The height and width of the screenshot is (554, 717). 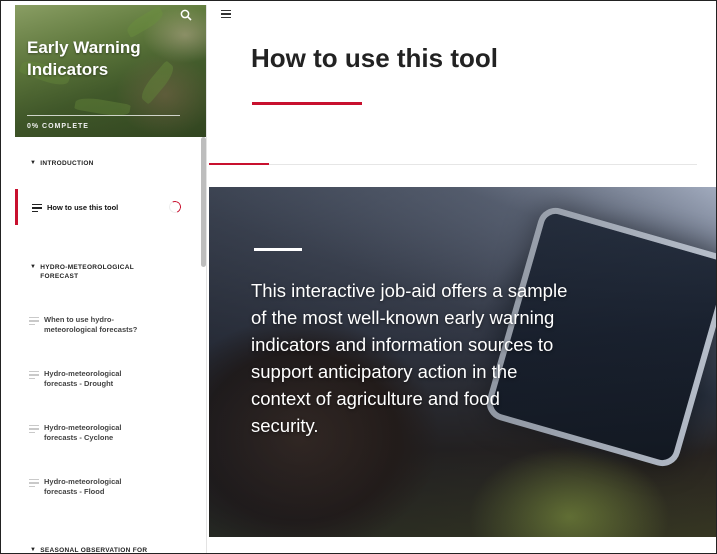 What do you see at coordinates (186, 15) in the screenshot?
I see `search-icon` at bounding box center [186, 15].